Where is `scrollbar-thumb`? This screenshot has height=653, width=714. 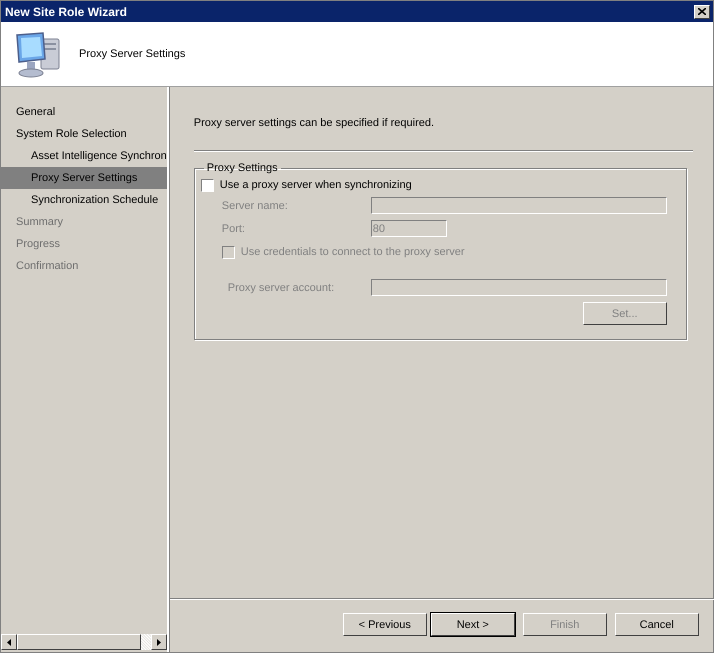 scrollbar-thumb is located at coordinates (79, 642).